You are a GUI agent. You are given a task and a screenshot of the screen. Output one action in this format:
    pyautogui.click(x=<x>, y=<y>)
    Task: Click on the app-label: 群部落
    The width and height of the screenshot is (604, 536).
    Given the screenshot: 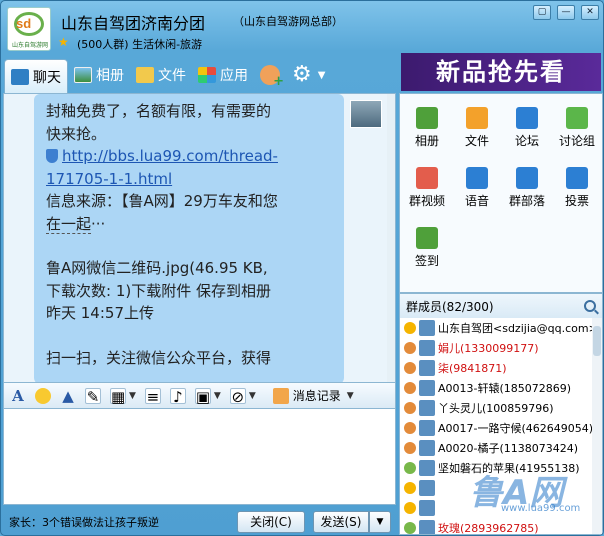 What is the action you would take?
    pyautogui.click(x=526, y=201)
    